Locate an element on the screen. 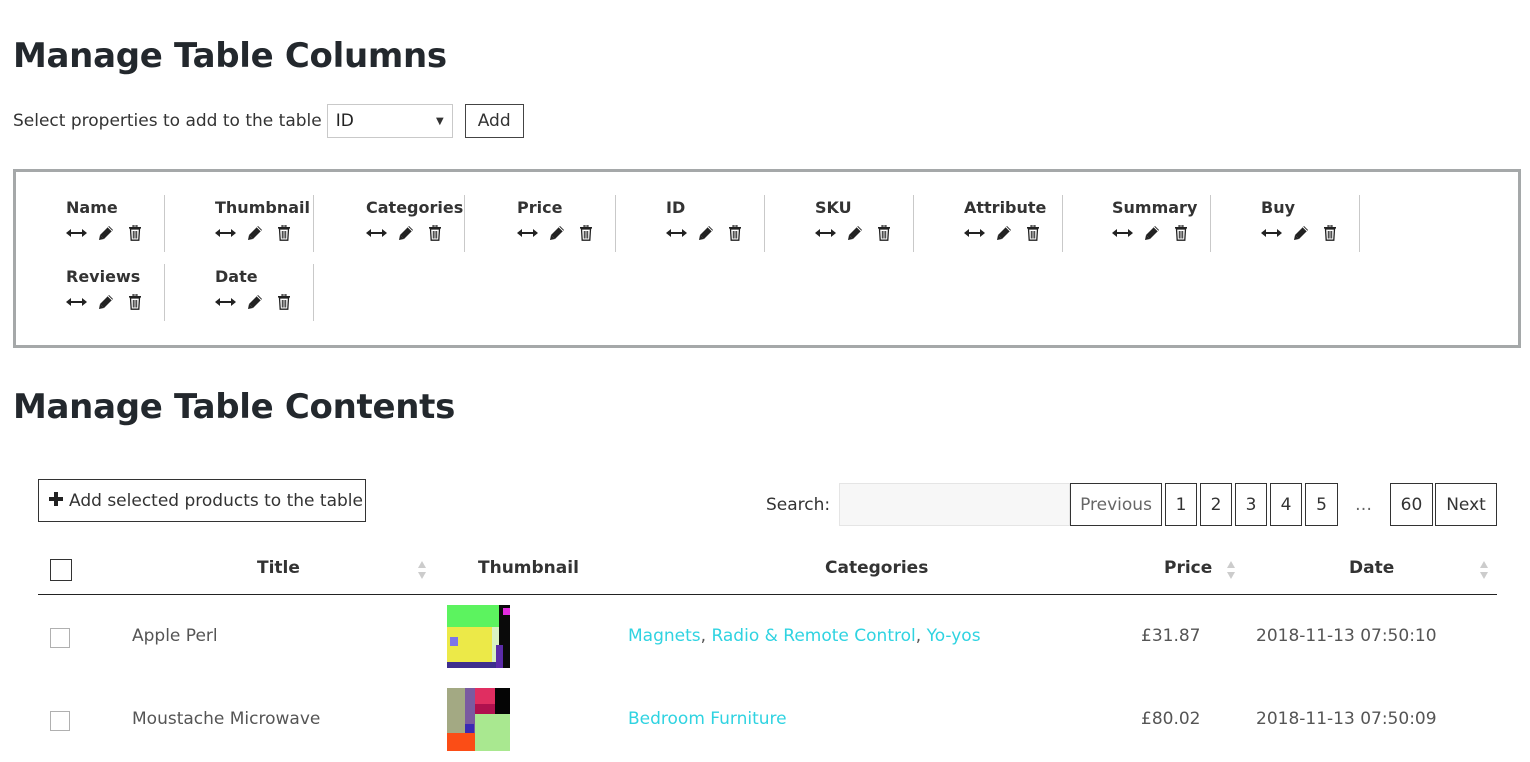 Image resolution: width=1530 pixels, height=762 pixels. add-property-button: Add is located at coordinates (494, 121).